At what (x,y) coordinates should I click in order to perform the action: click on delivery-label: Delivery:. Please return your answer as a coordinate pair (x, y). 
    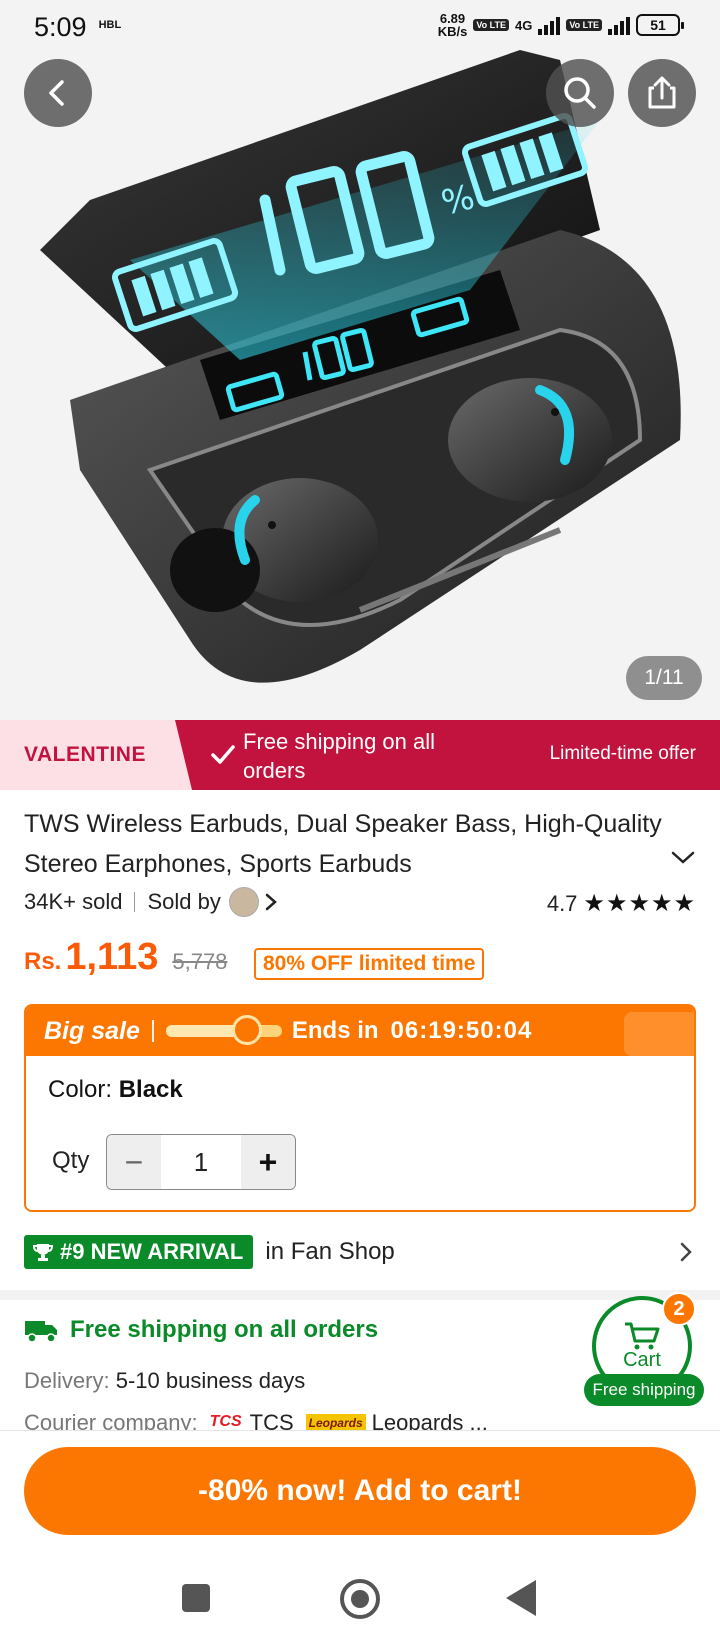
    Looking at the image, I should click on (67, 1380).